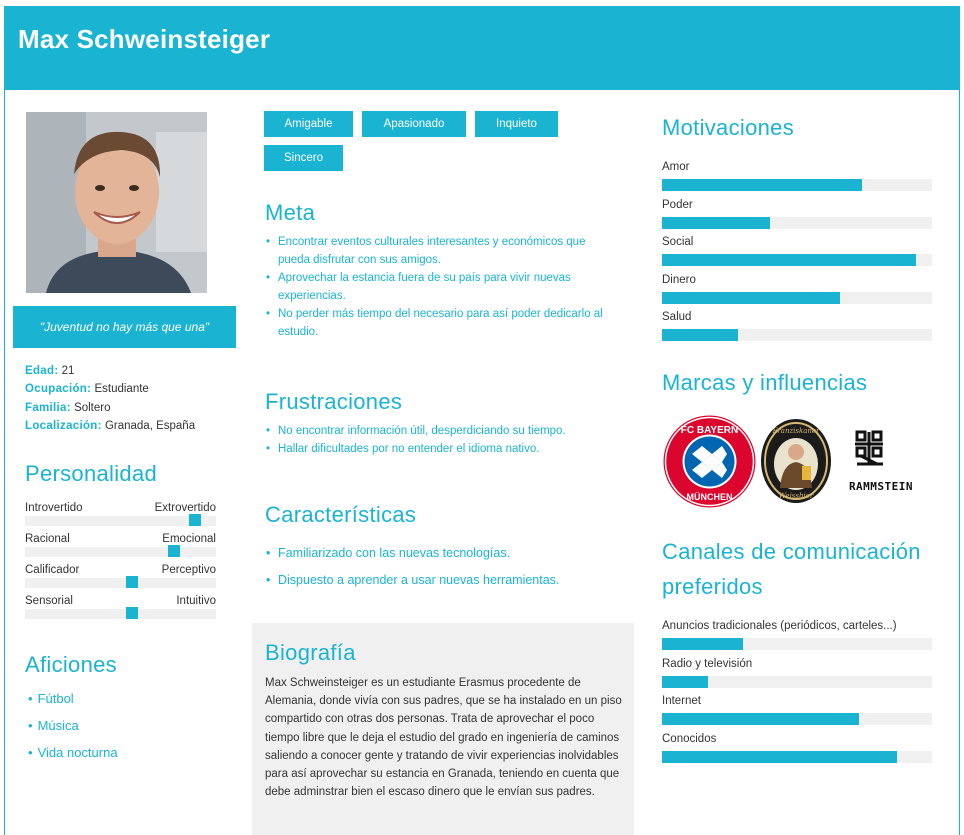 This screenshot has height=835, width=964. I want to click on channels-title-line2: preferidos, so click(712, 586).